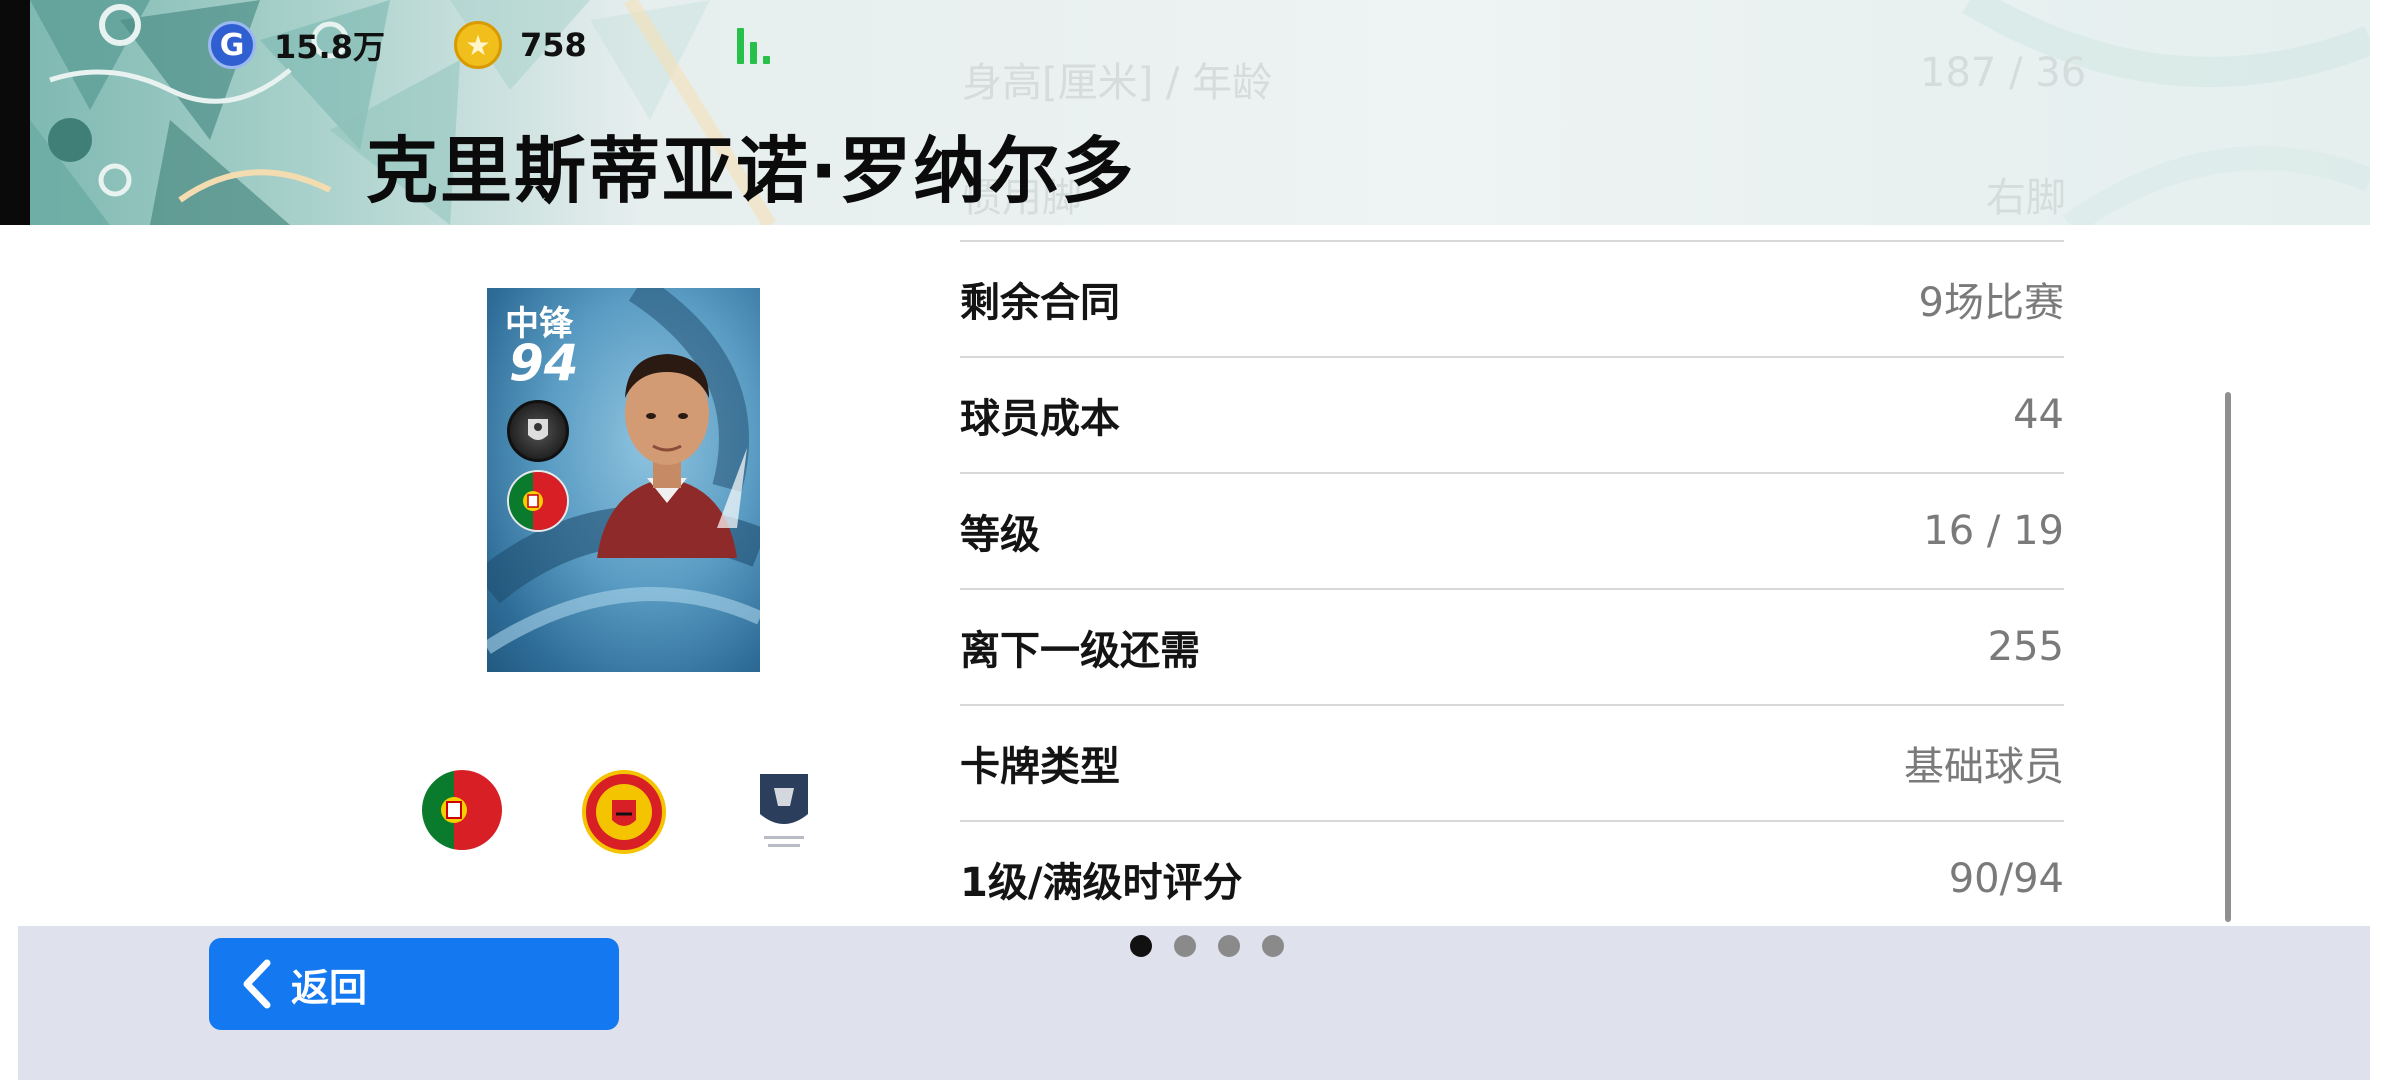  I want to click on left-edge-strip, so click(15, 112).